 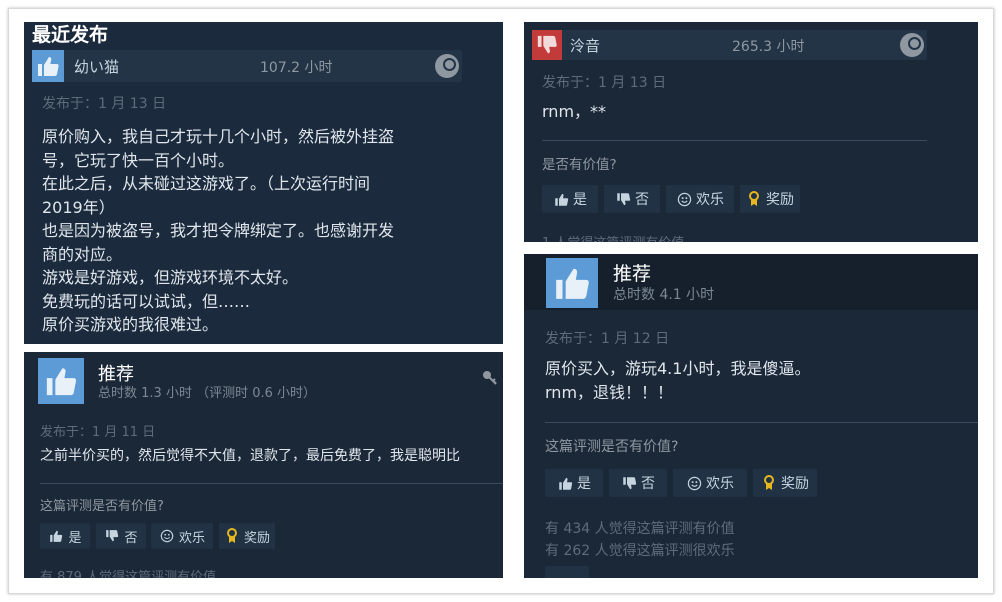 What do you see at coordinates (490, 378) in the screenshot?
I see `key-icon` at bounding box center [490, 378].